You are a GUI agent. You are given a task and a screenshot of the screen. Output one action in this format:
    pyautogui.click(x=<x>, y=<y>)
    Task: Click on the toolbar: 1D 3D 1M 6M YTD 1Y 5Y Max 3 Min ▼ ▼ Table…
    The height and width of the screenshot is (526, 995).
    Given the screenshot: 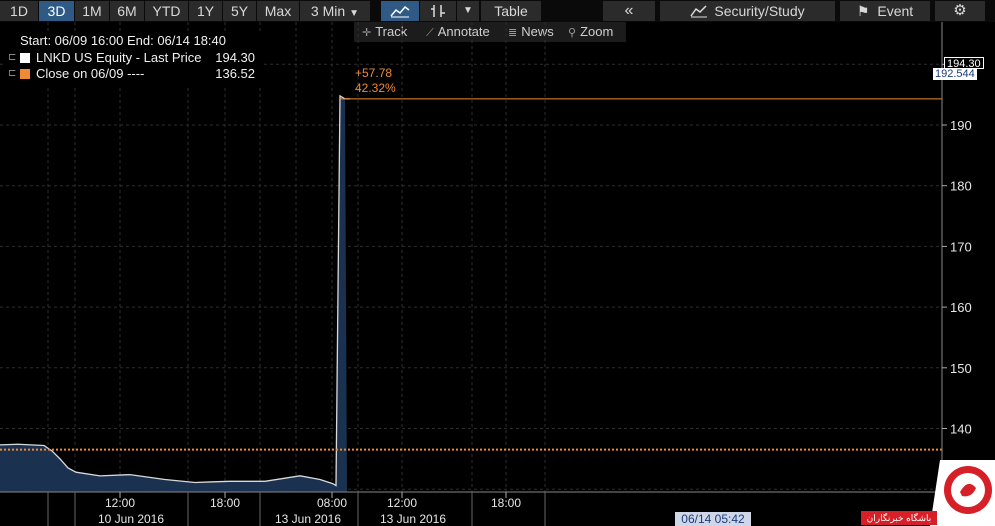 What is the action you would take?
    pyautogui.click(x=497, y=11)
    